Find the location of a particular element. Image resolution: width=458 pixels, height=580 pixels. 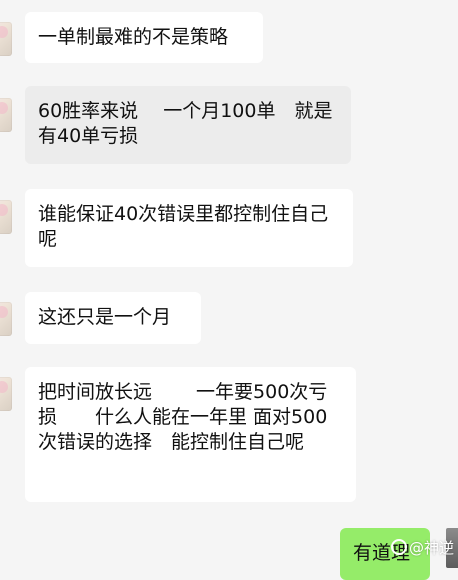

message-bubble: 一单制最难的不是策略 is located at coordinates (144, 37).